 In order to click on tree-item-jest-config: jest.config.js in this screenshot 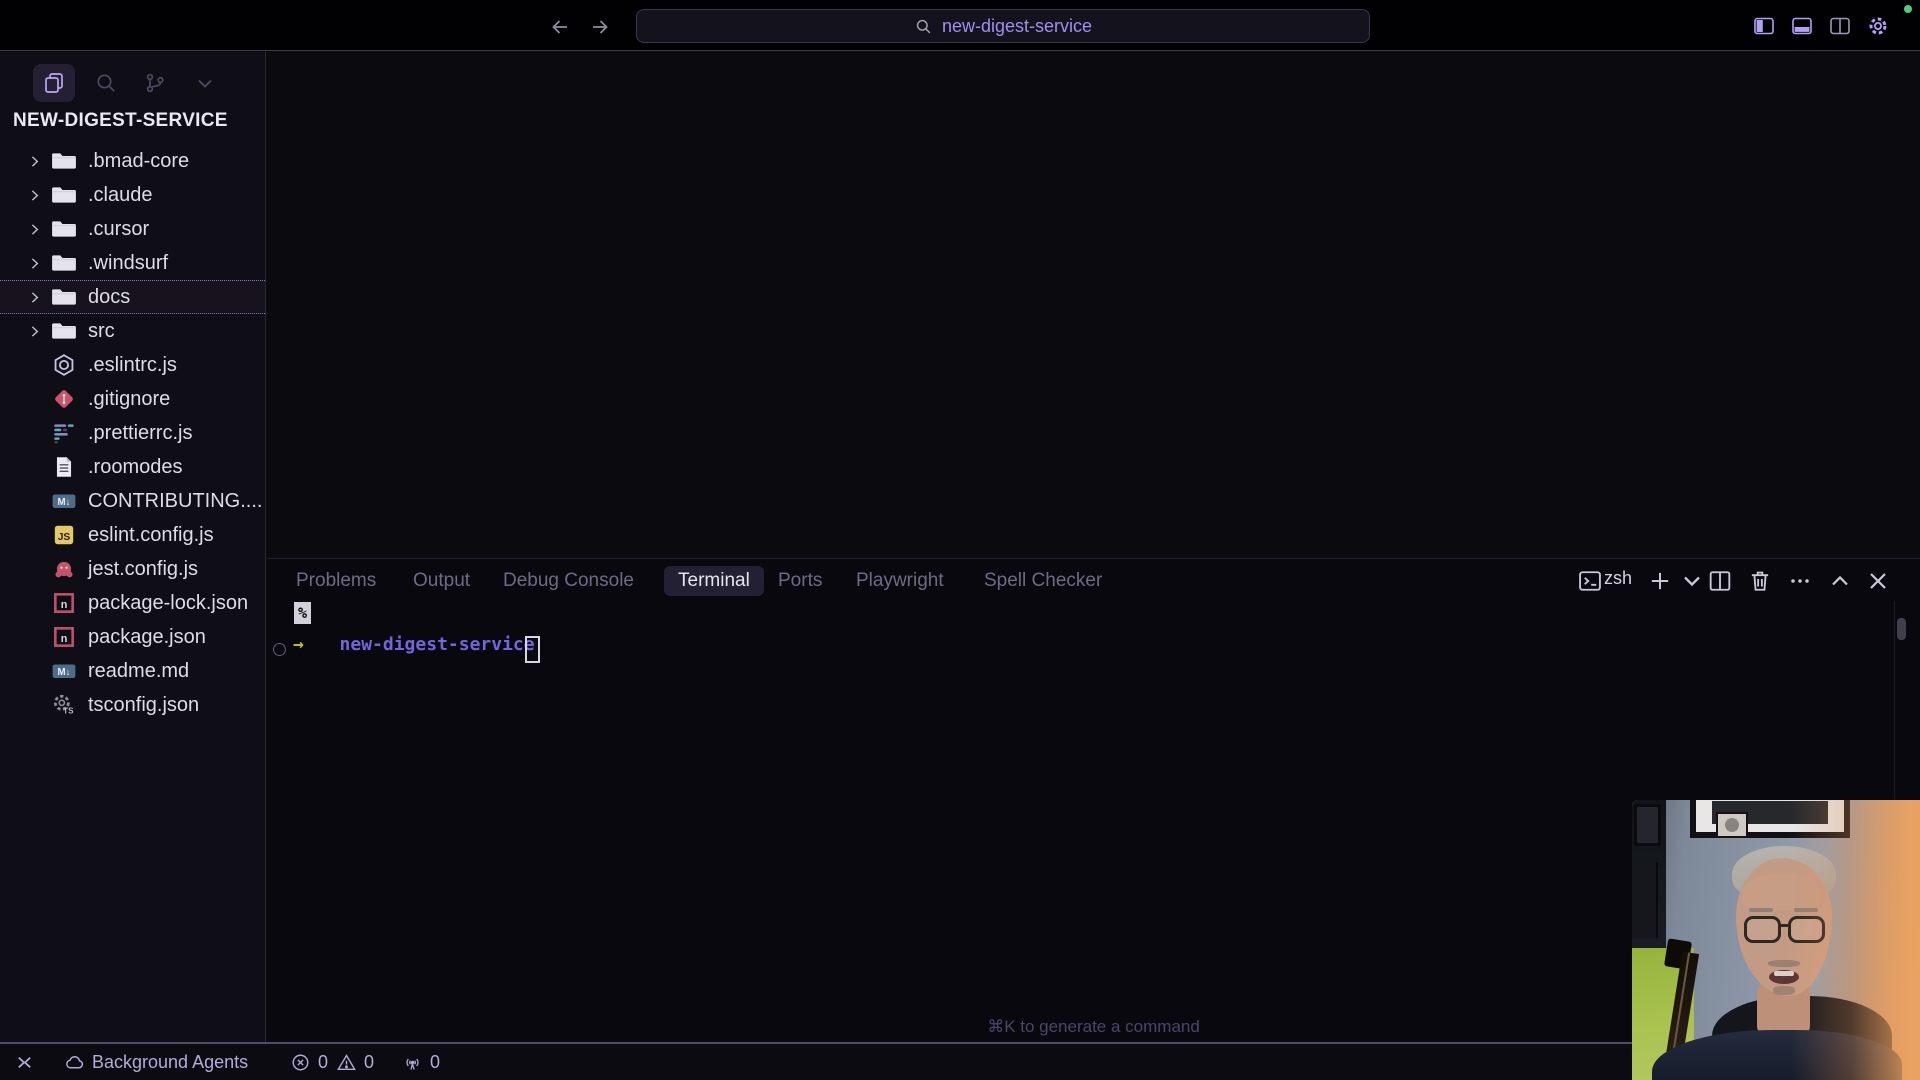, I will do `click(132, 569)`.